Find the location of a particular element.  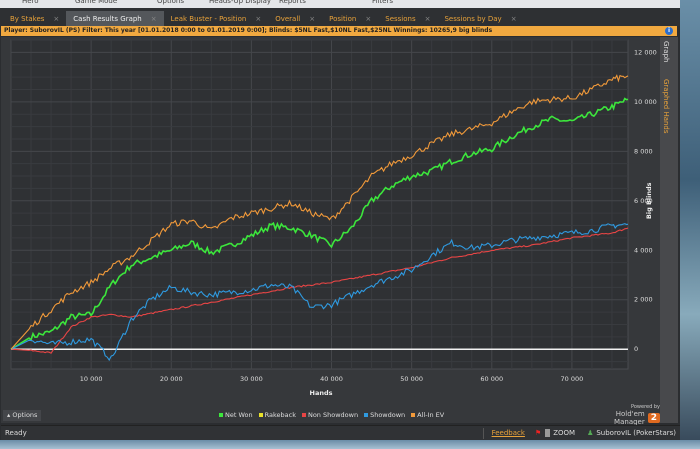

branding: Powered by Hold'em Manager 2 is located at coordinates (625, 415).